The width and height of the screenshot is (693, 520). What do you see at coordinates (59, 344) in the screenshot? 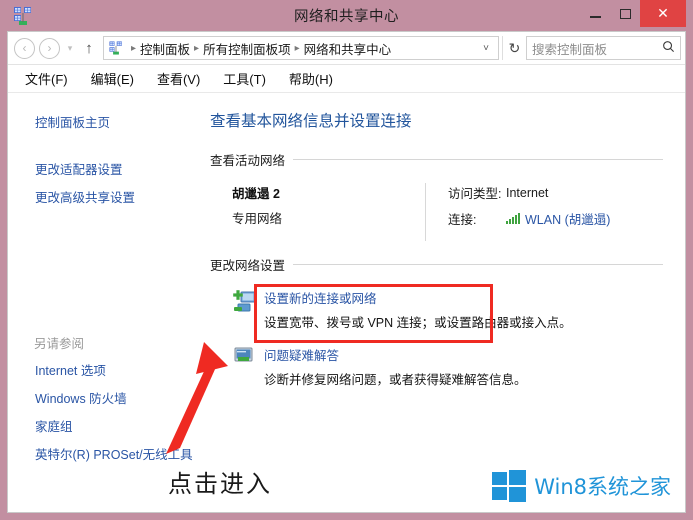
I see `see-also-heading: 另请参阅` at bounding box center [59, 344].